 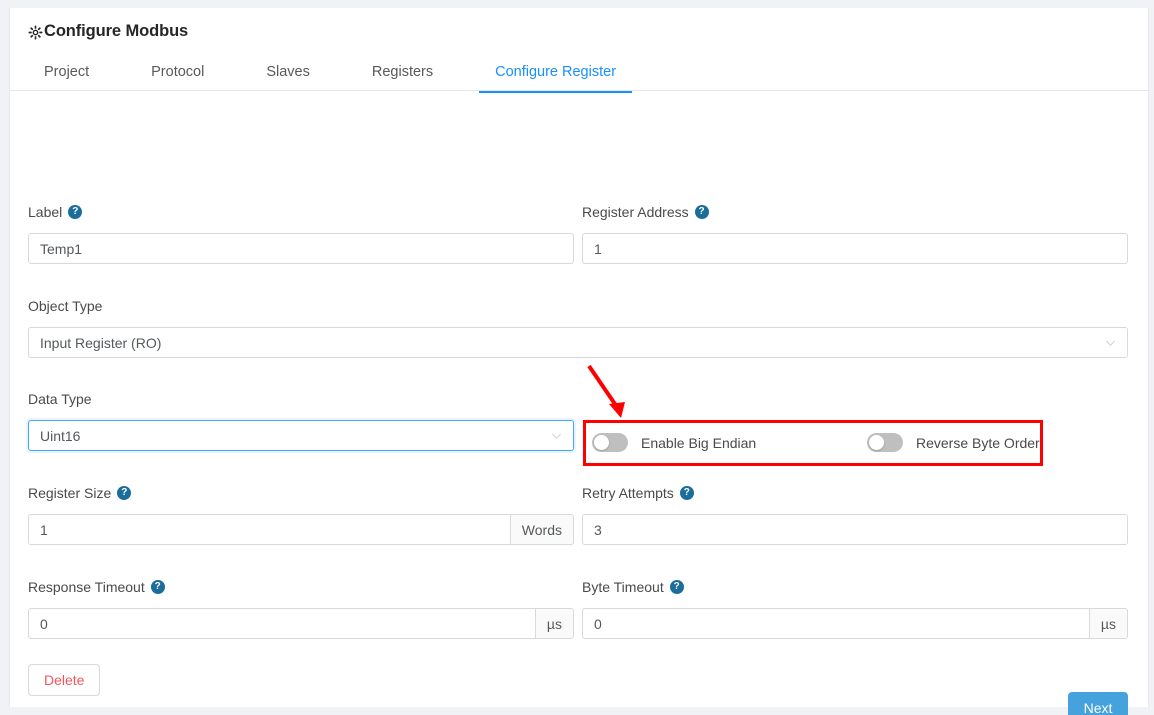 I want to click on page-title-text: Configure Modbus, so click(x=116, y=31).